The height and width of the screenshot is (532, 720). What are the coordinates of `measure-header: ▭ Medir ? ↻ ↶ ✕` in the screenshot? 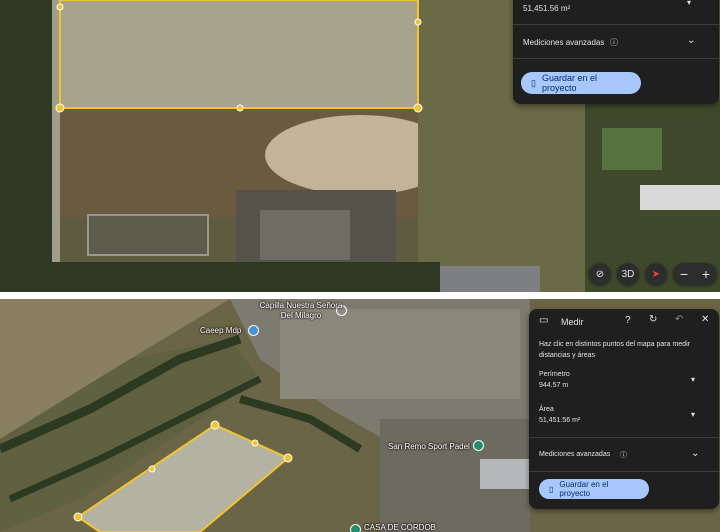 It's located at (624, 322).